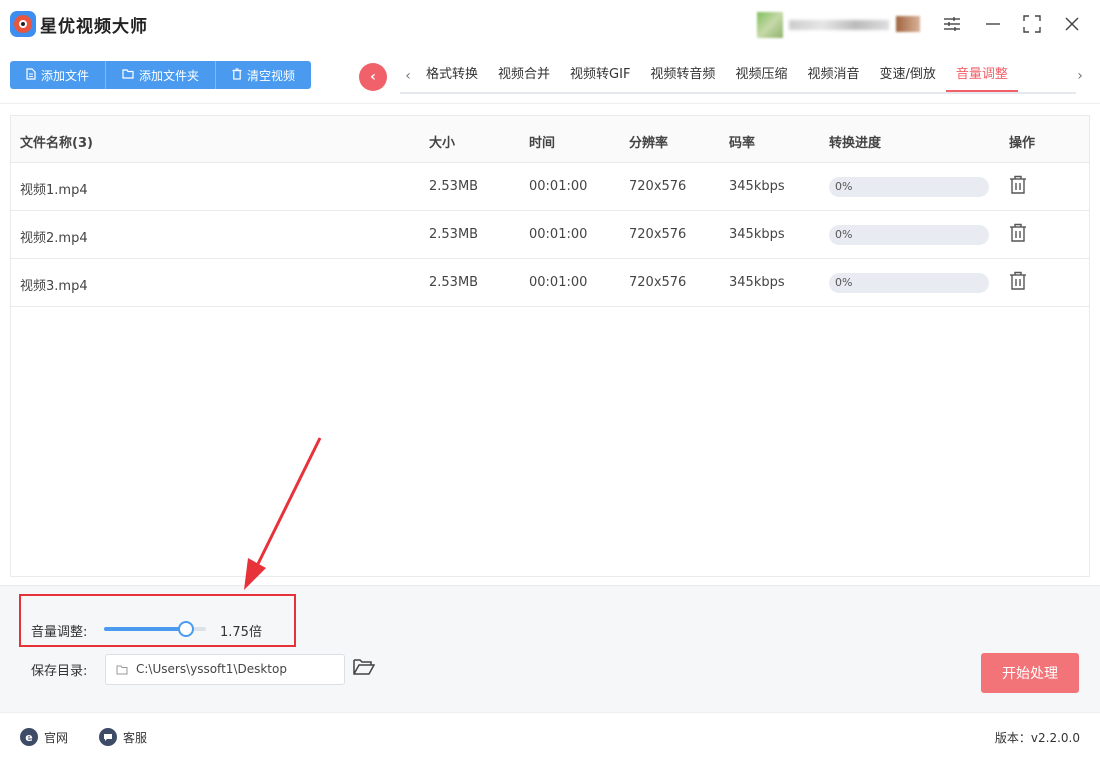  I want to click on save-dir-input: C:\Users\yssoft1\Desktop, so click(225, 669).